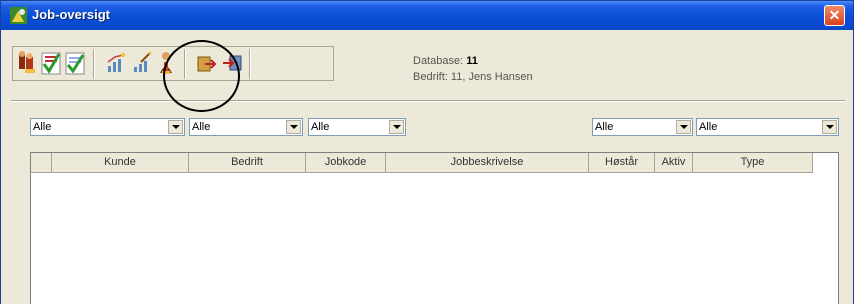 Image resolution: width=854 pixels, height=305 pixels. I want to click on company-info: Bedrift: 11, Jens Hansen, so click(473, 77).